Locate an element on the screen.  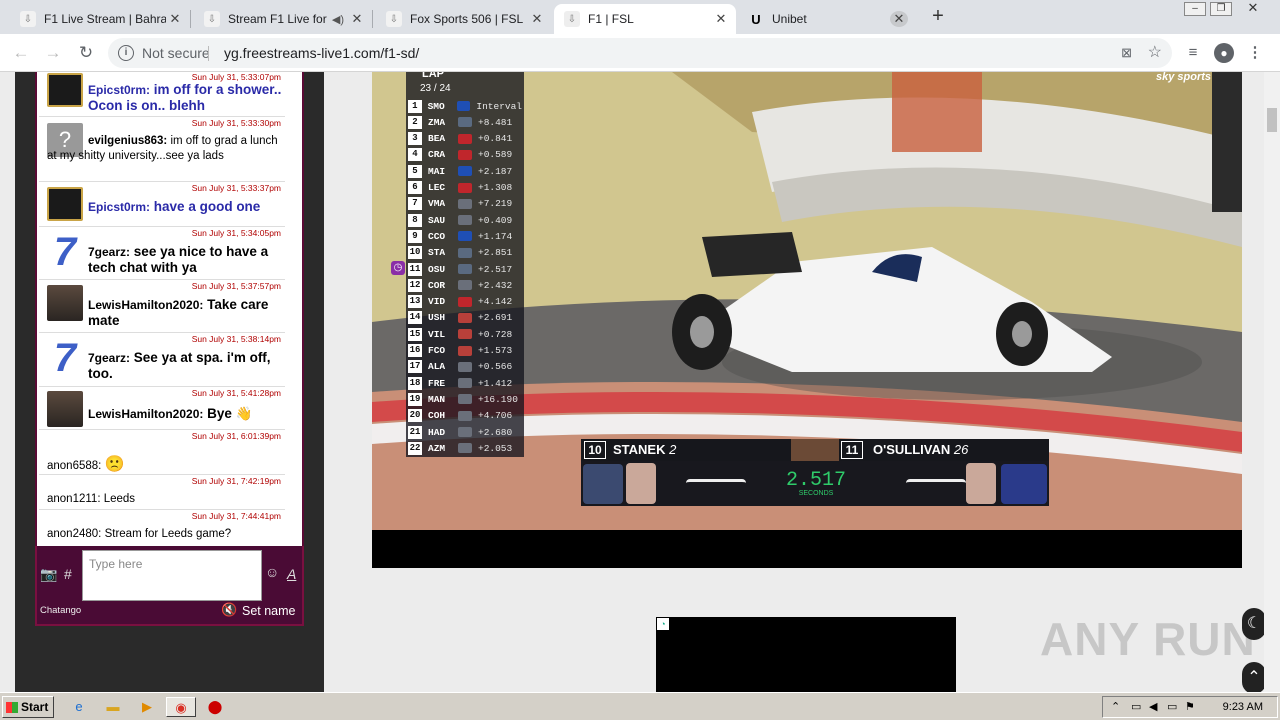
set-name-link: Set name is located at coordinates (269, 611).